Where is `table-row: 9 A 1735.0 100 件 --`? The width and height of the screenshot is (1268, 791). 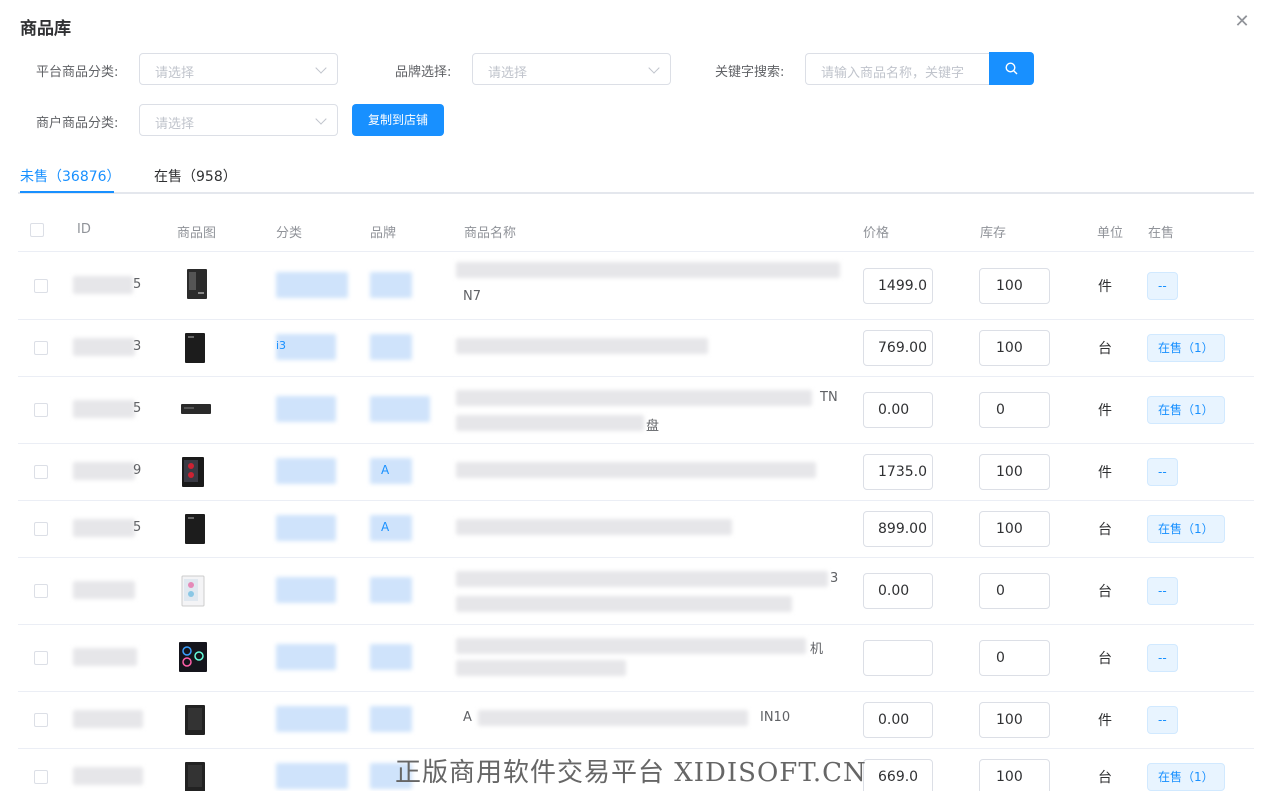
table-row: 9 A 1735.0 100 件 -- is located at coordinates (636, 472).